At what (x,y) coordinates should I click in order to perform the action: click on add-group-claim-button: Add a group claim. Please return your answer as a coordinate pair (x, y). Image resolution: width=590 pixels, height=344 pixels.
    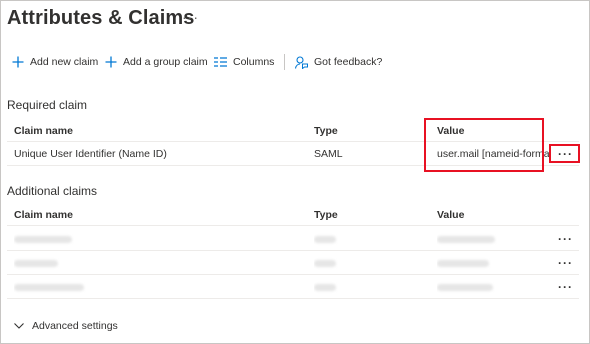
    Looking at the image, I should click on (156, 62).